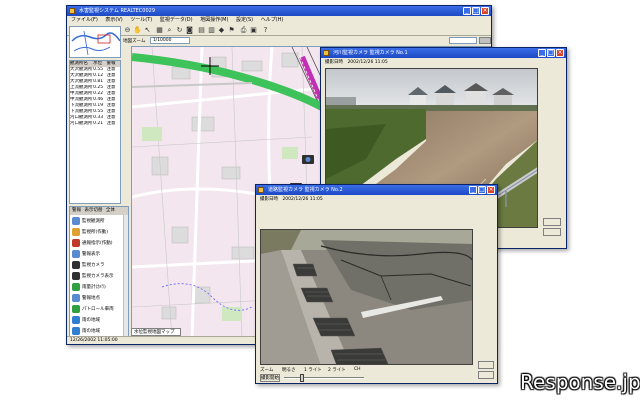 Image resolution: width=640 pixels, height=404 pixels. I want to click on map-tab: 水位監視地図マップ, so click(156, 332).